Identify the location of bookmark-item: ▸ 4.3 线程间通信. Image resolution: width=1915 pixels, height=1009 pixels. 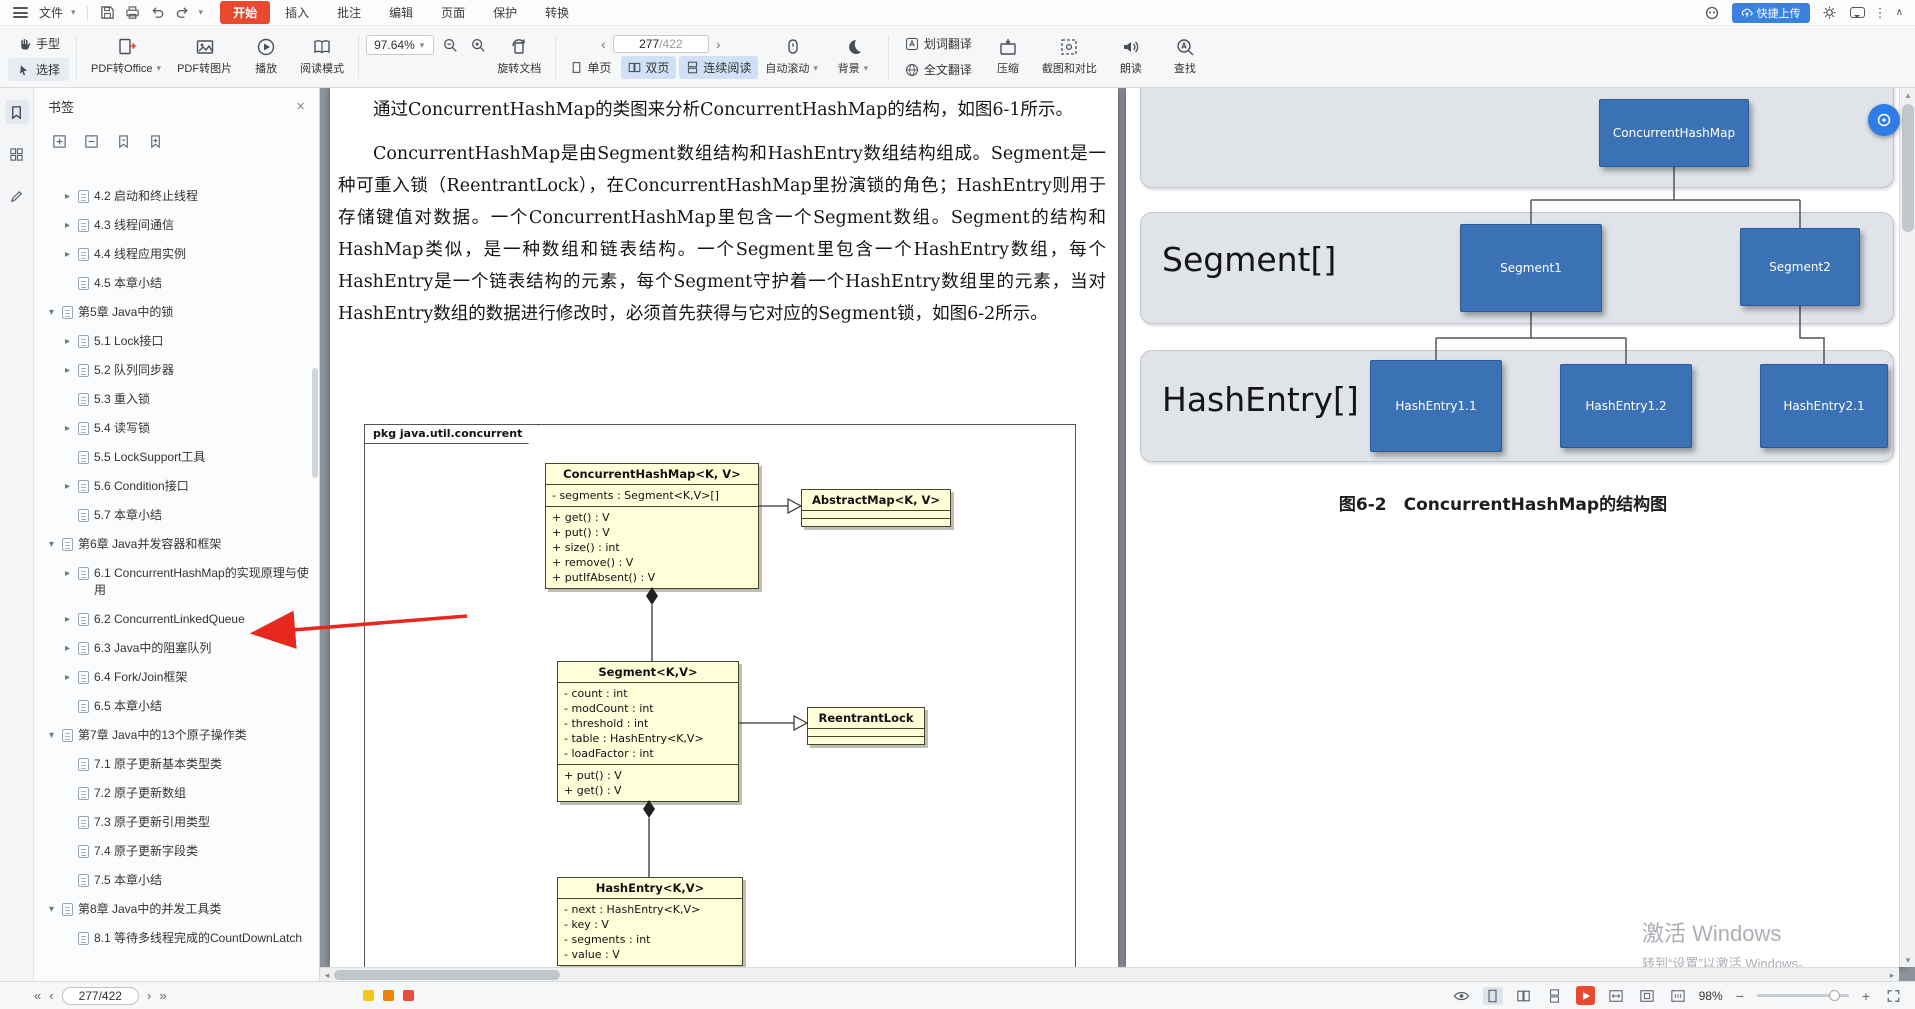
(176, 225).